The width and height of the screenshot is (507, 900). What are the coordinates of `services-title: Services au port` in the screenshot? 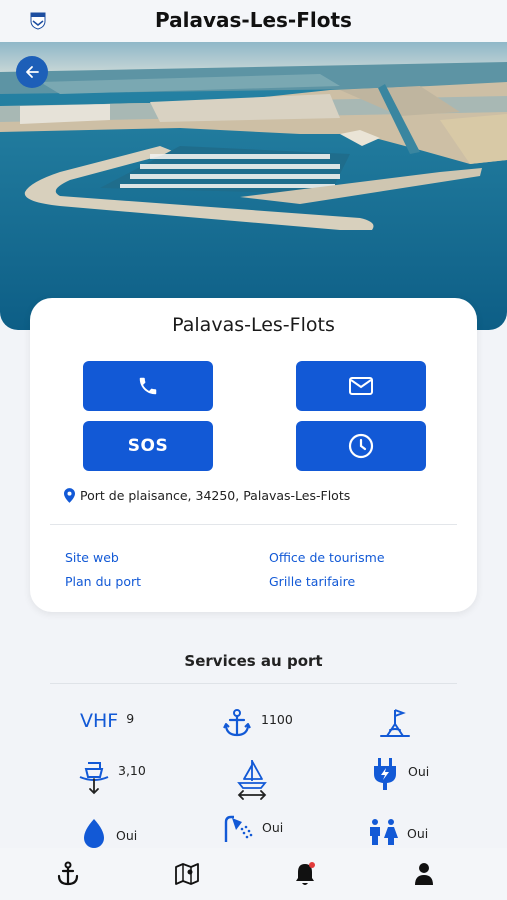 It's located at (253, 661).